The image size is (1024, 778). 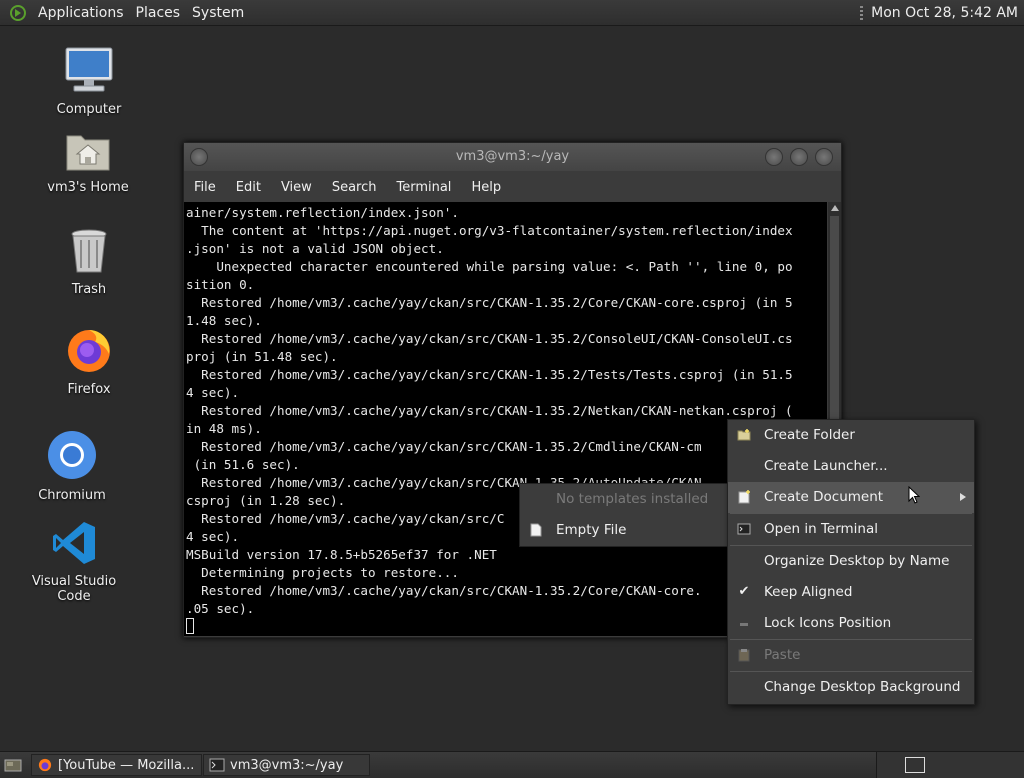 I want to click on desktop-icon-firefox: Firefox, so click(x=89, y=361).